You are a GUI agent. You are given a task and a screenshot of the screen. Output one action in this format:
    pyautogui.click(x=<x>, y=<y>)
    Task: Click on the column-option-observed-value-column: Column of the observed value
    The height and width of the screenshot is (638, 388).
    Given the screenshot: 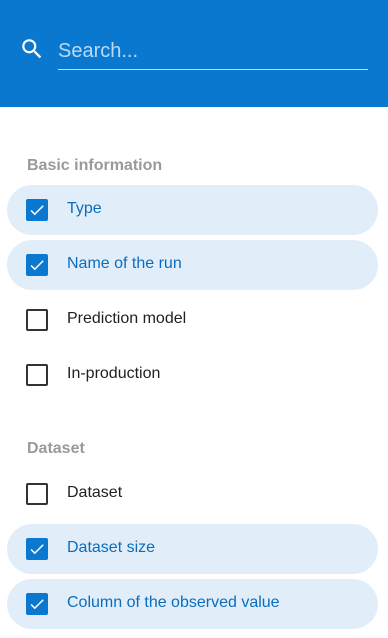 What is the action you would take?
    pyautogui.click(x=192, y=604)
    